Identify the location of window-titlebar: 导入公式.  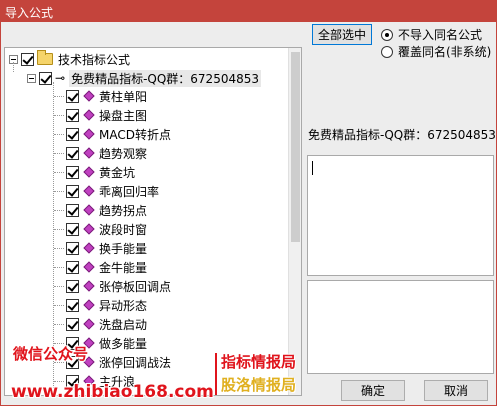
(248, 11).